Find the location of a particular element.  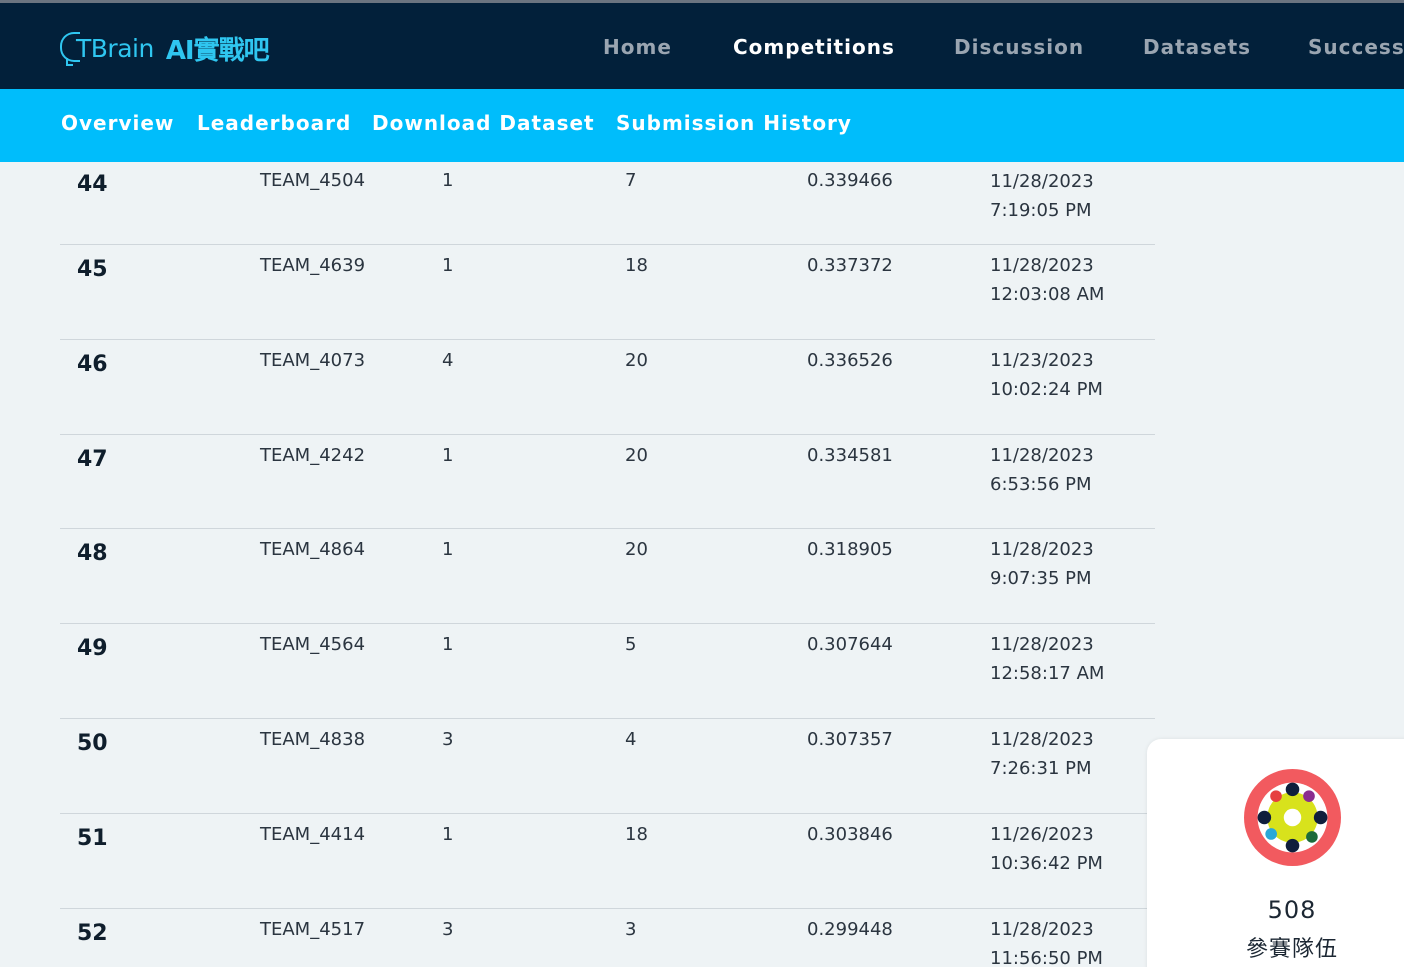

submission-count-cell: 5 is located at coordinates (631, 645).